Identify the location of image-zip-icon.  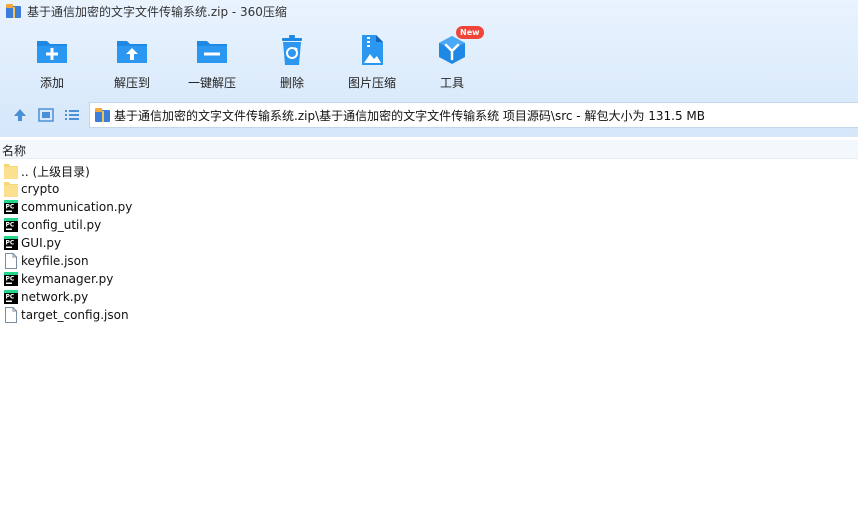
(372, 50).